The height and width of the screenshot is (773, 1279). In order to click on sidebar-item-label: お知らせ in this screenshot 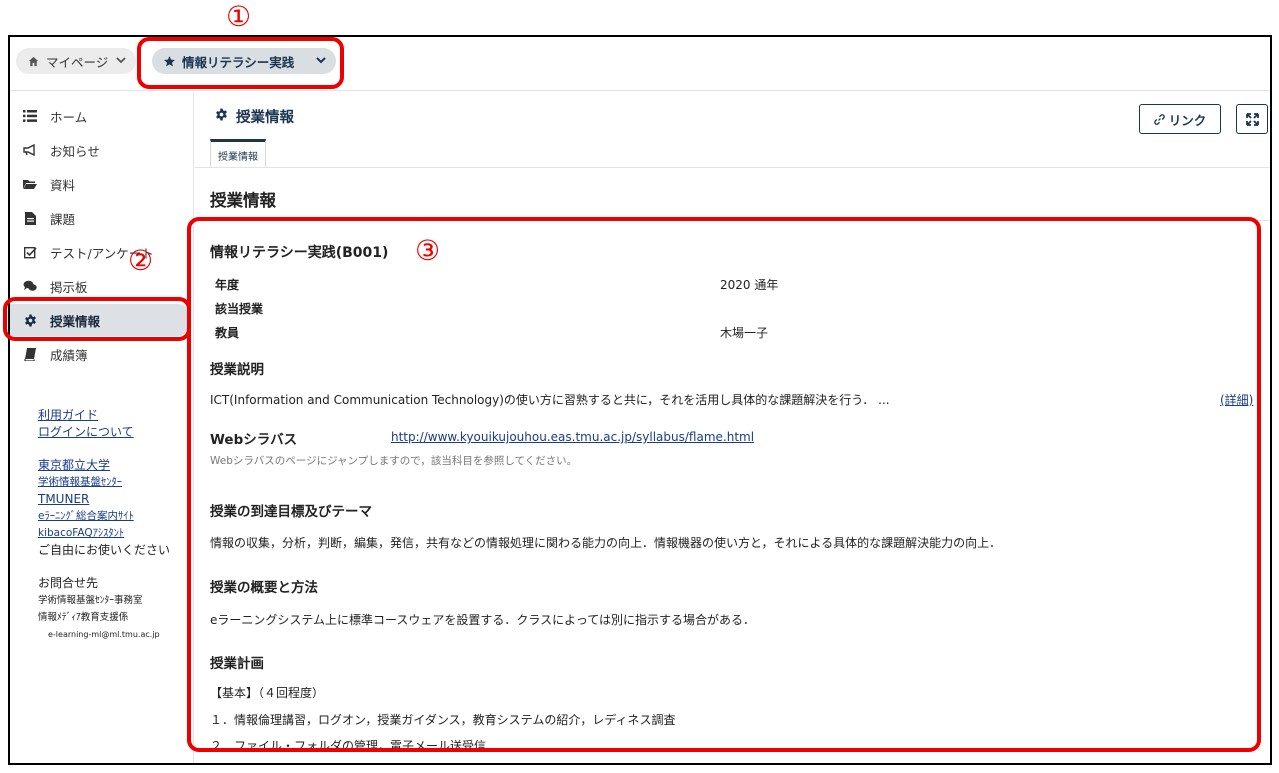, I will do `click(75, 151)`.